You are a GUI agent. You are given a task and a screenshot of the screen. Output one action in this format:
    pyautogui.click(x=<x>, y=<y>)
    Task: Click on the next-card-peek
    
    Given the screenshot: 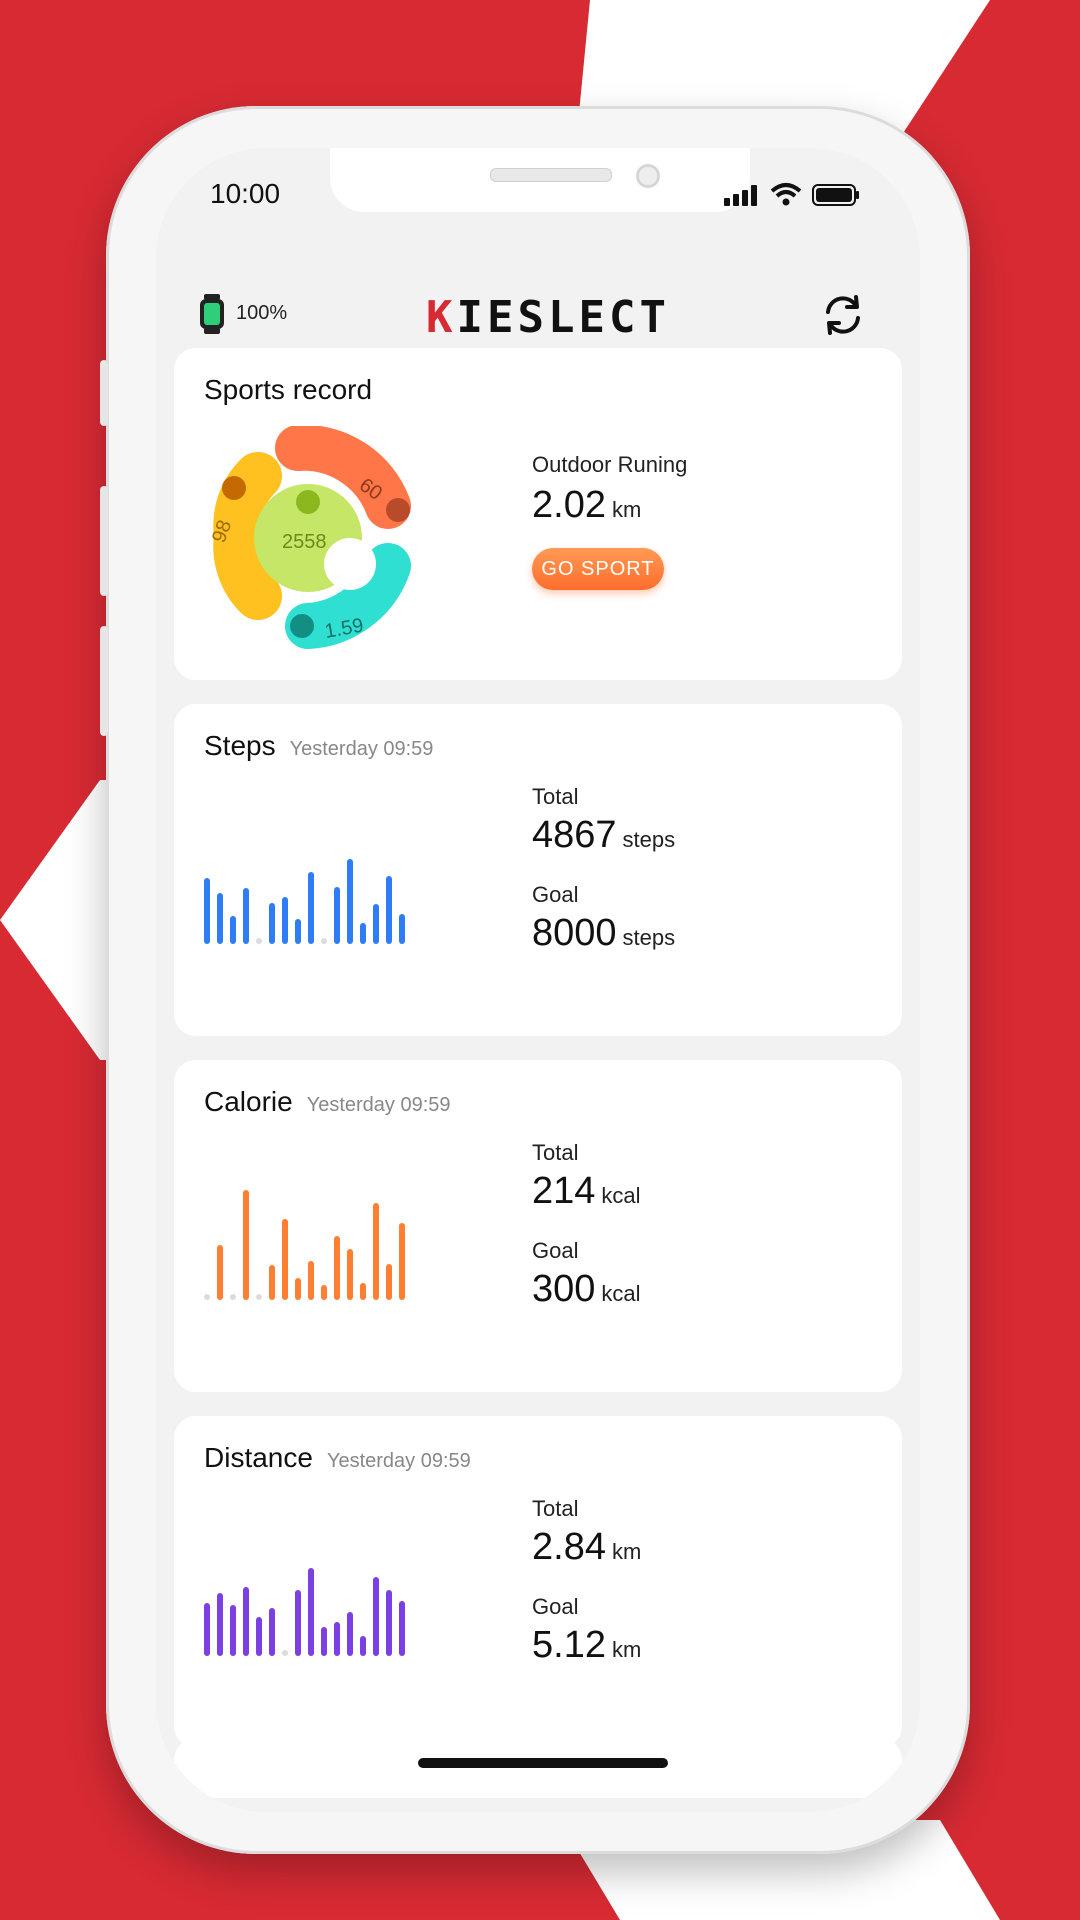 What is the action you would take?
    pyautogui.click(x=538, y=1768)
    